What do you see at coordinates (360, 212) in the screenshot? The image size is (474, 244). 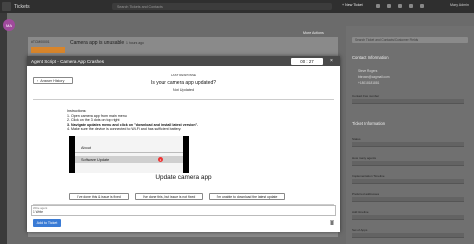 I see `ticket-field-label: Add timeline` at bounding box center [360, 212].